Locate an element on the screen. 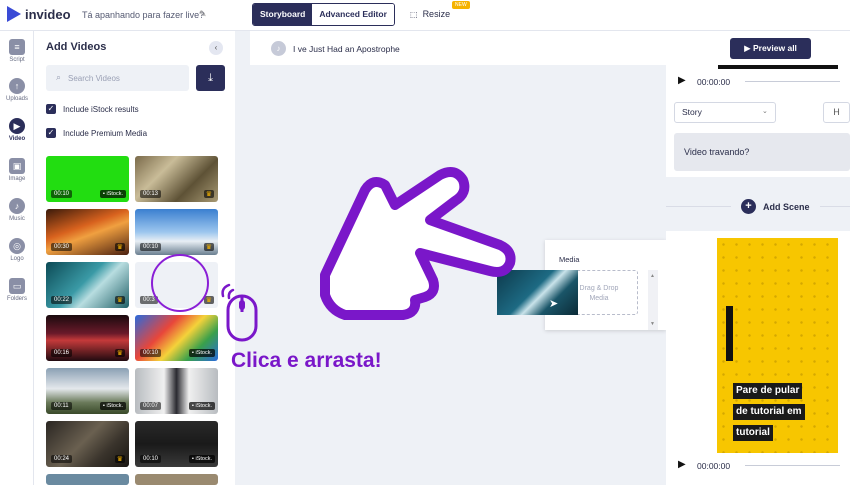  resize-button: ⬚ Resize is located at coordinates (430, 14).